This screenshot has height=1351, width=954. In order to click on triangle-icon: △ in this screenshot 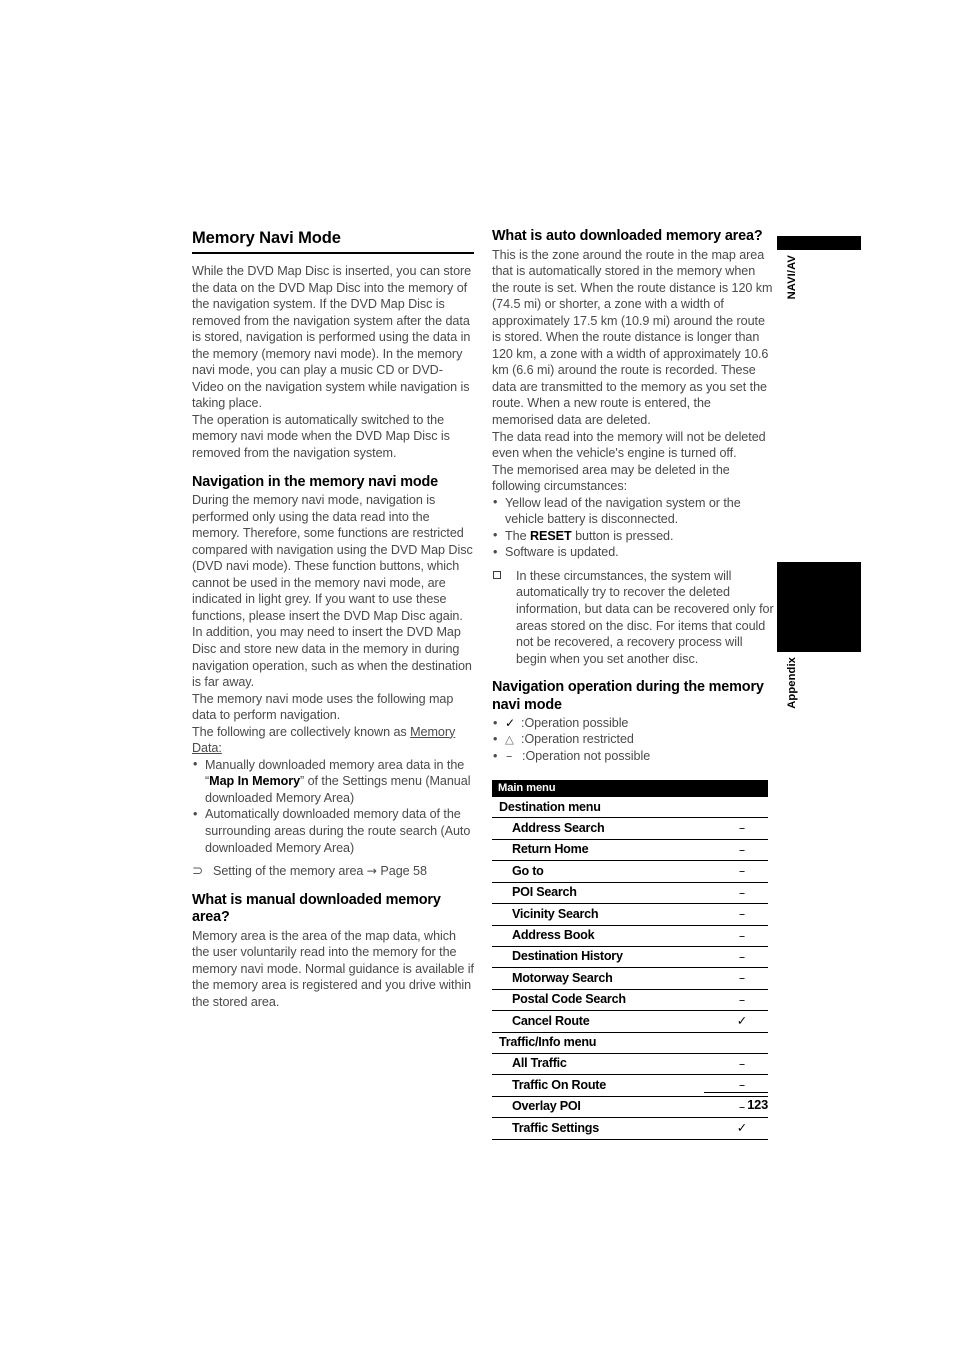, I will do `click(509, 739)`.